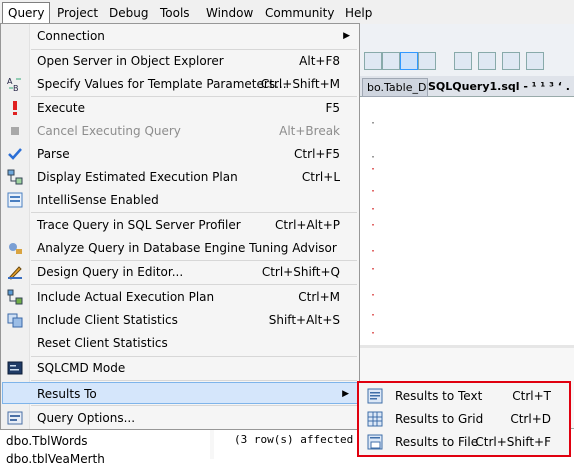  What do you see at coordinates (137, 177) in the screenshot?
I see `menu-item-label: Display Estimated Execution Plan` at bounding box center [137, 177].